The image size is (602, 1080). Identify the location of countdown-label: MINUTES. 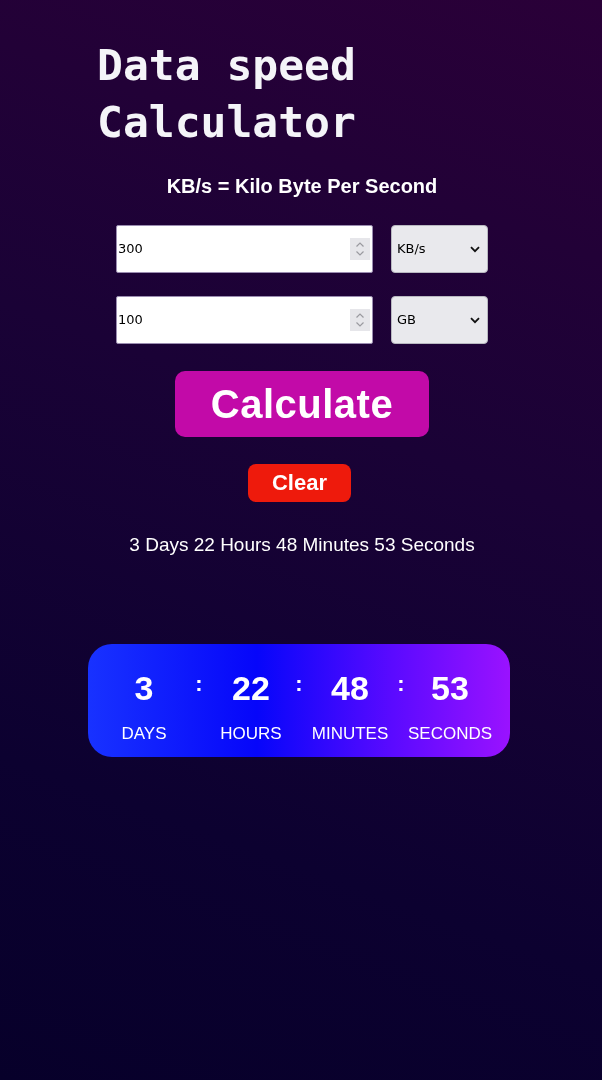
(350, 734).